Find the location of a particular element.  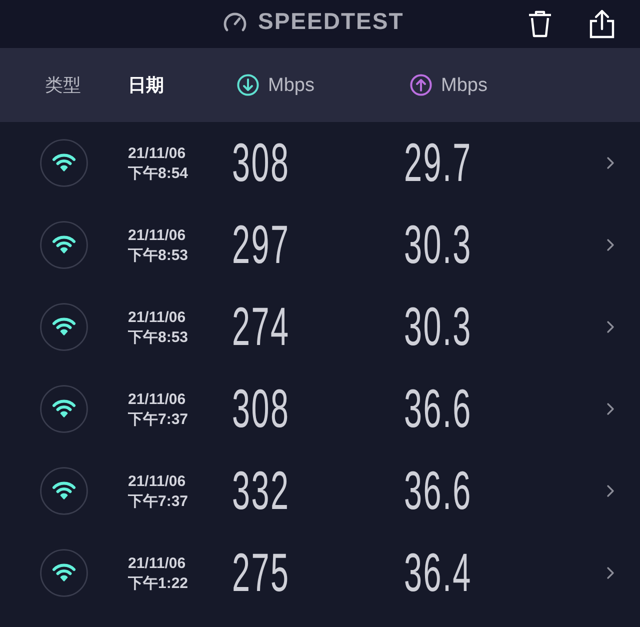

download-speed: 297 is located at coordinates (261, 245).